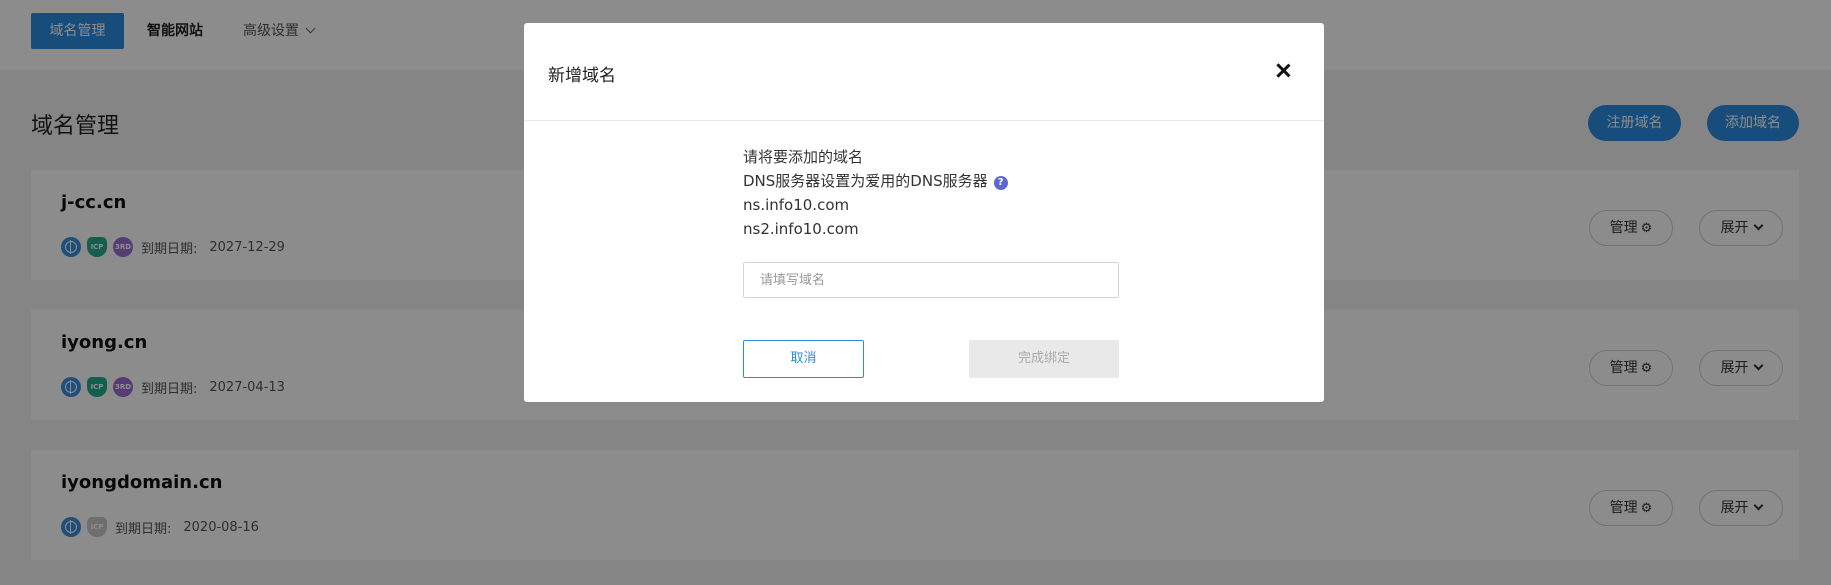  I want to click on modal-title: 新增域名, so click(582, 76).